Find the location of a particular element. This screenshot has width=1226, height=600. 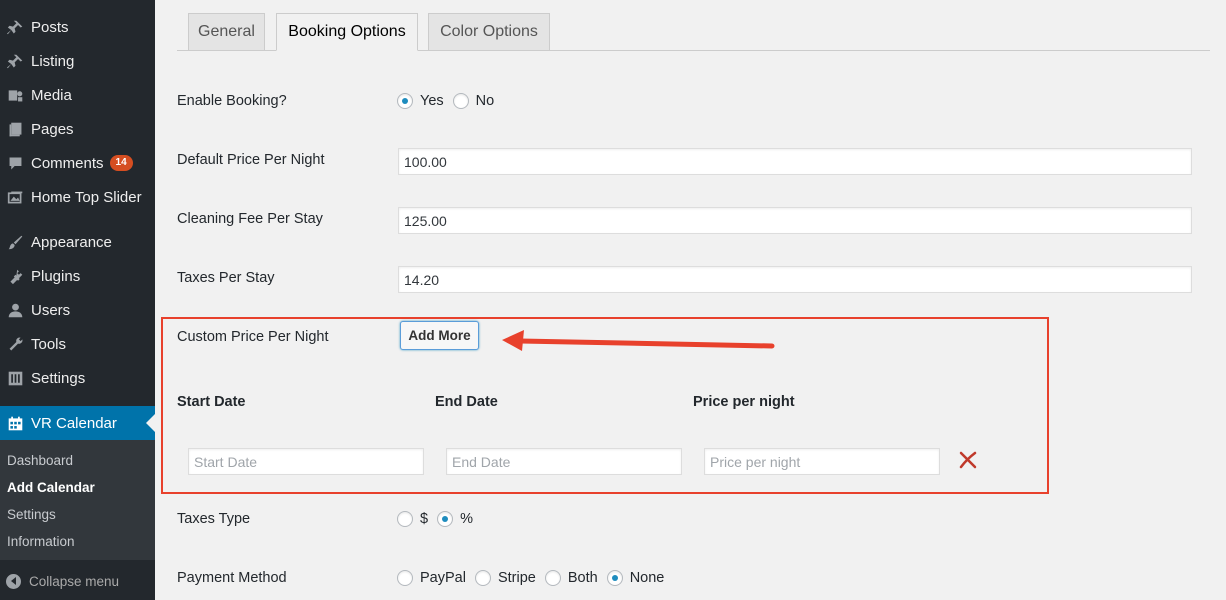

comment-icon is located at coordinates (15, 163).